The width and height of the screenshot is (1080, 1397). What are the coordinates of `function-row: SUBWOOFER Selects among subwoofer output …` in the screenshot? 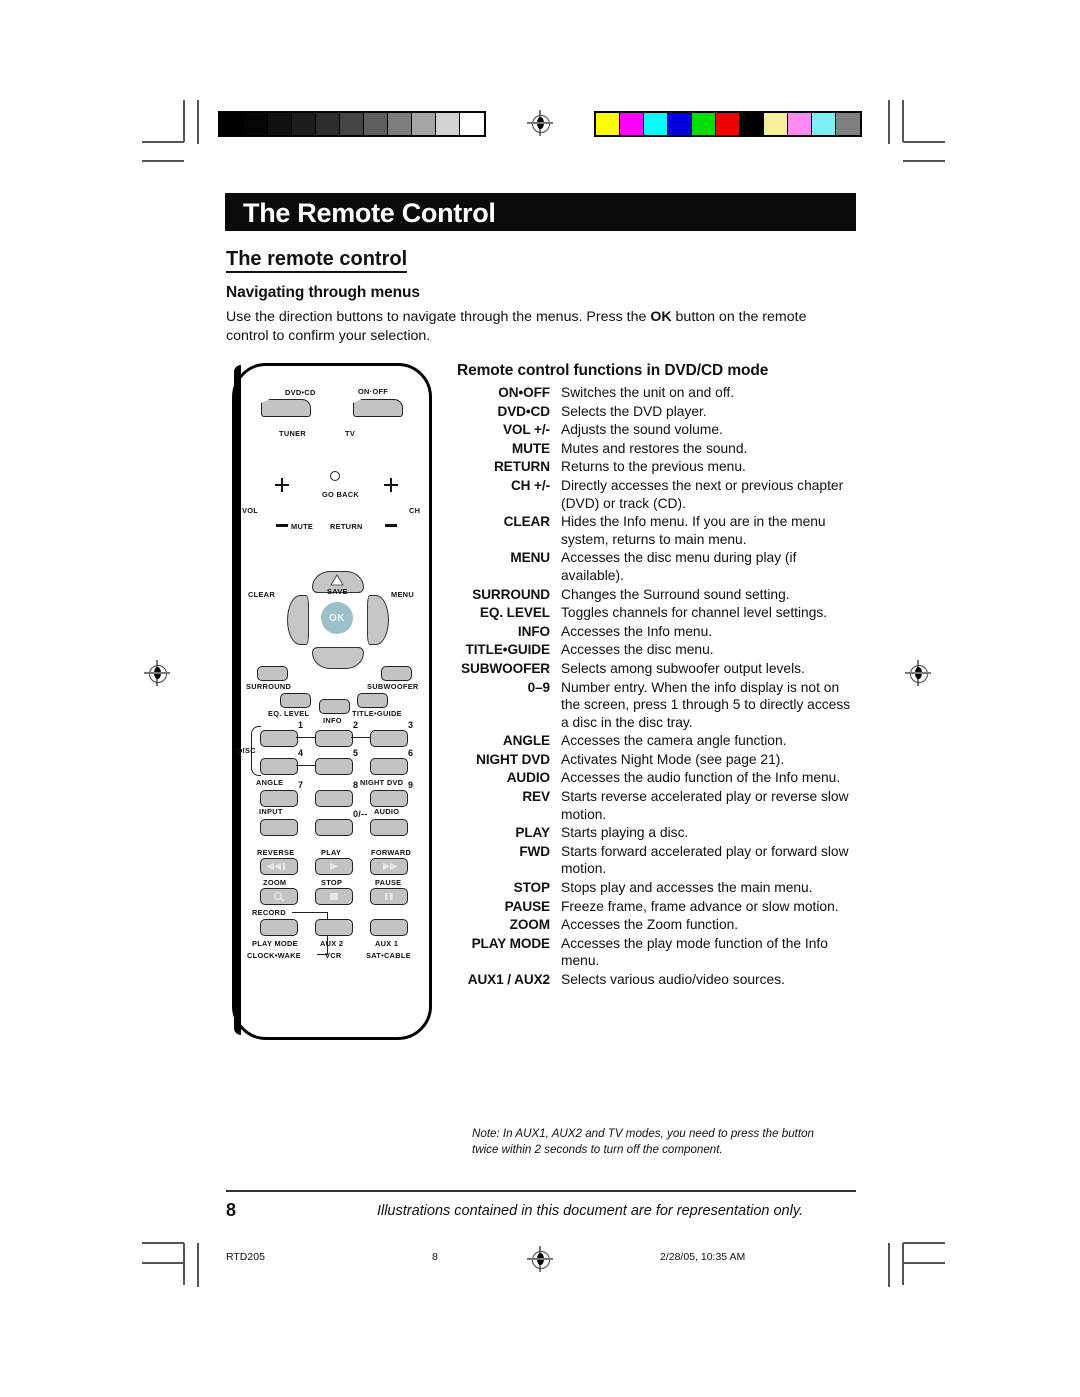 It's located at (657, 669).